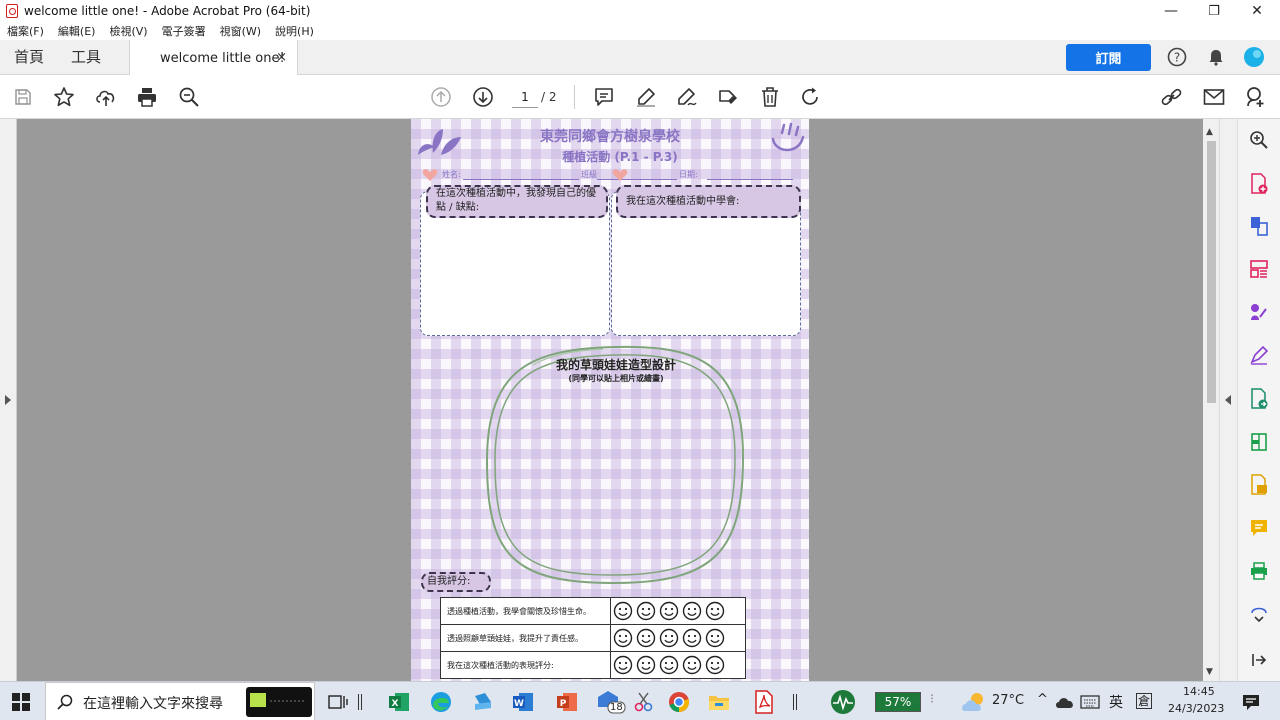 The height and width of the screenshot is (720, 1280). What do you see at coordinates (728, 97) in the screenshot?
I see `edit-stamp-icon` at bounding box center [728, 97].